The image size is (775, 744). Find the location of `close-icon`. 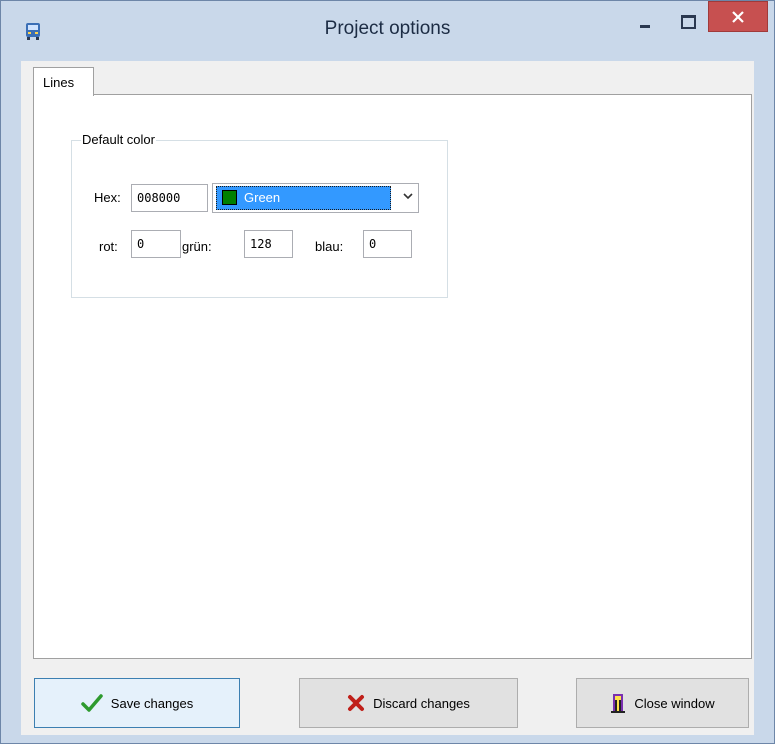

close-icon is located at coordinates (738, 16).